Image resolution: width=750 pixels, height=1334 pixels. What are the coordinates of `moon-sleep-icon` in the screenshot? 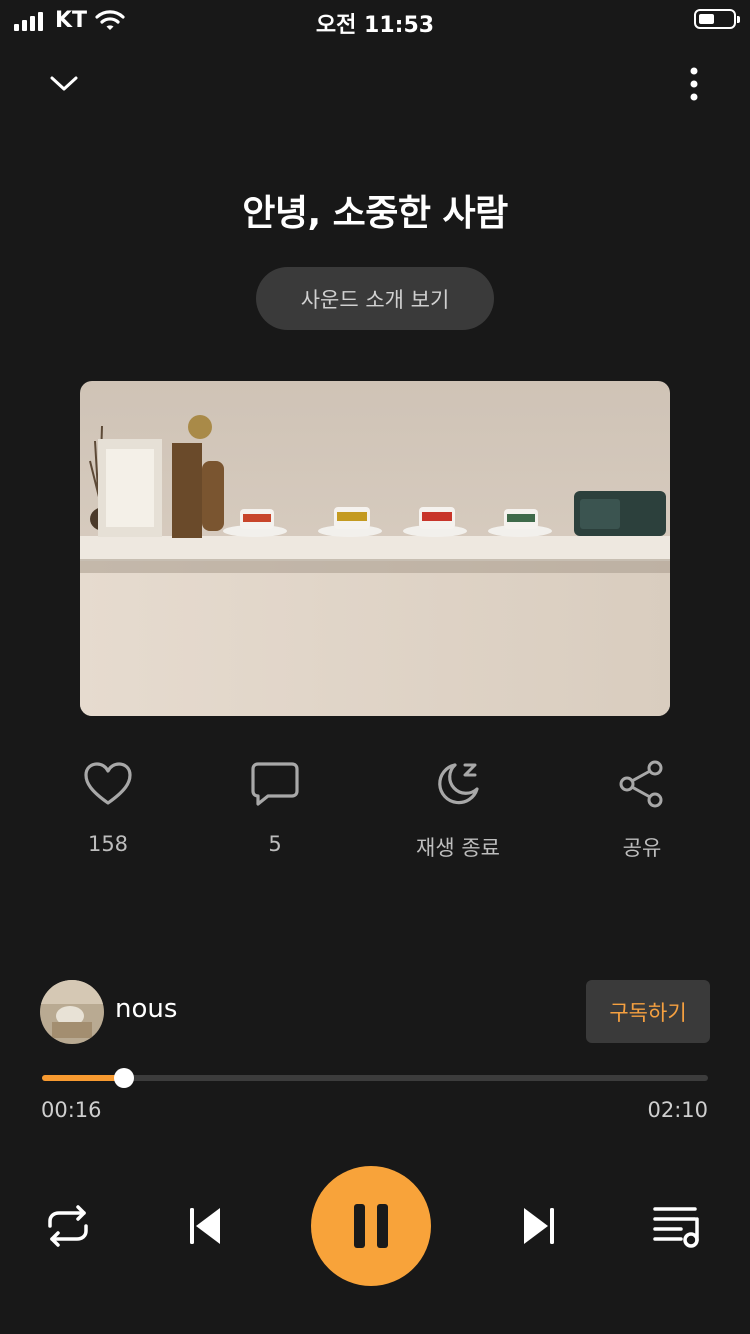 It's located at (458, 784).